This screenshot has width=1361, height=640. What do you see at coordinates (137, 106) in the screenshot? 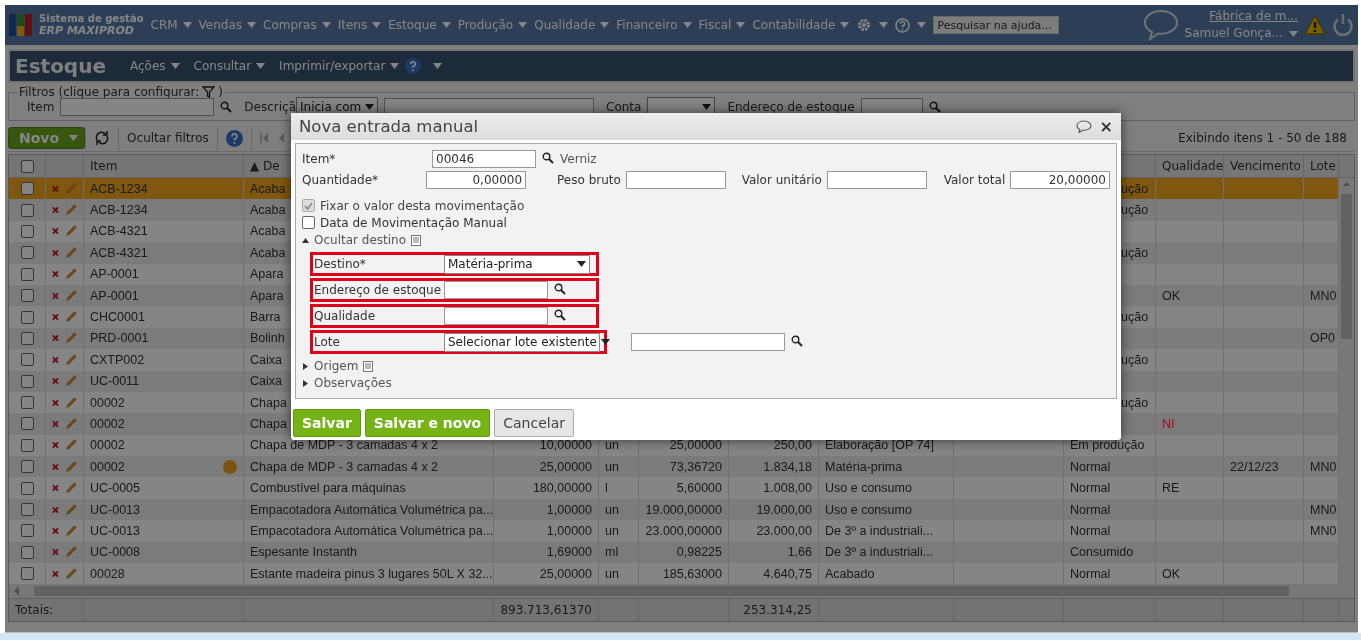
I see `filter-field` at bounding box center [137, 106].